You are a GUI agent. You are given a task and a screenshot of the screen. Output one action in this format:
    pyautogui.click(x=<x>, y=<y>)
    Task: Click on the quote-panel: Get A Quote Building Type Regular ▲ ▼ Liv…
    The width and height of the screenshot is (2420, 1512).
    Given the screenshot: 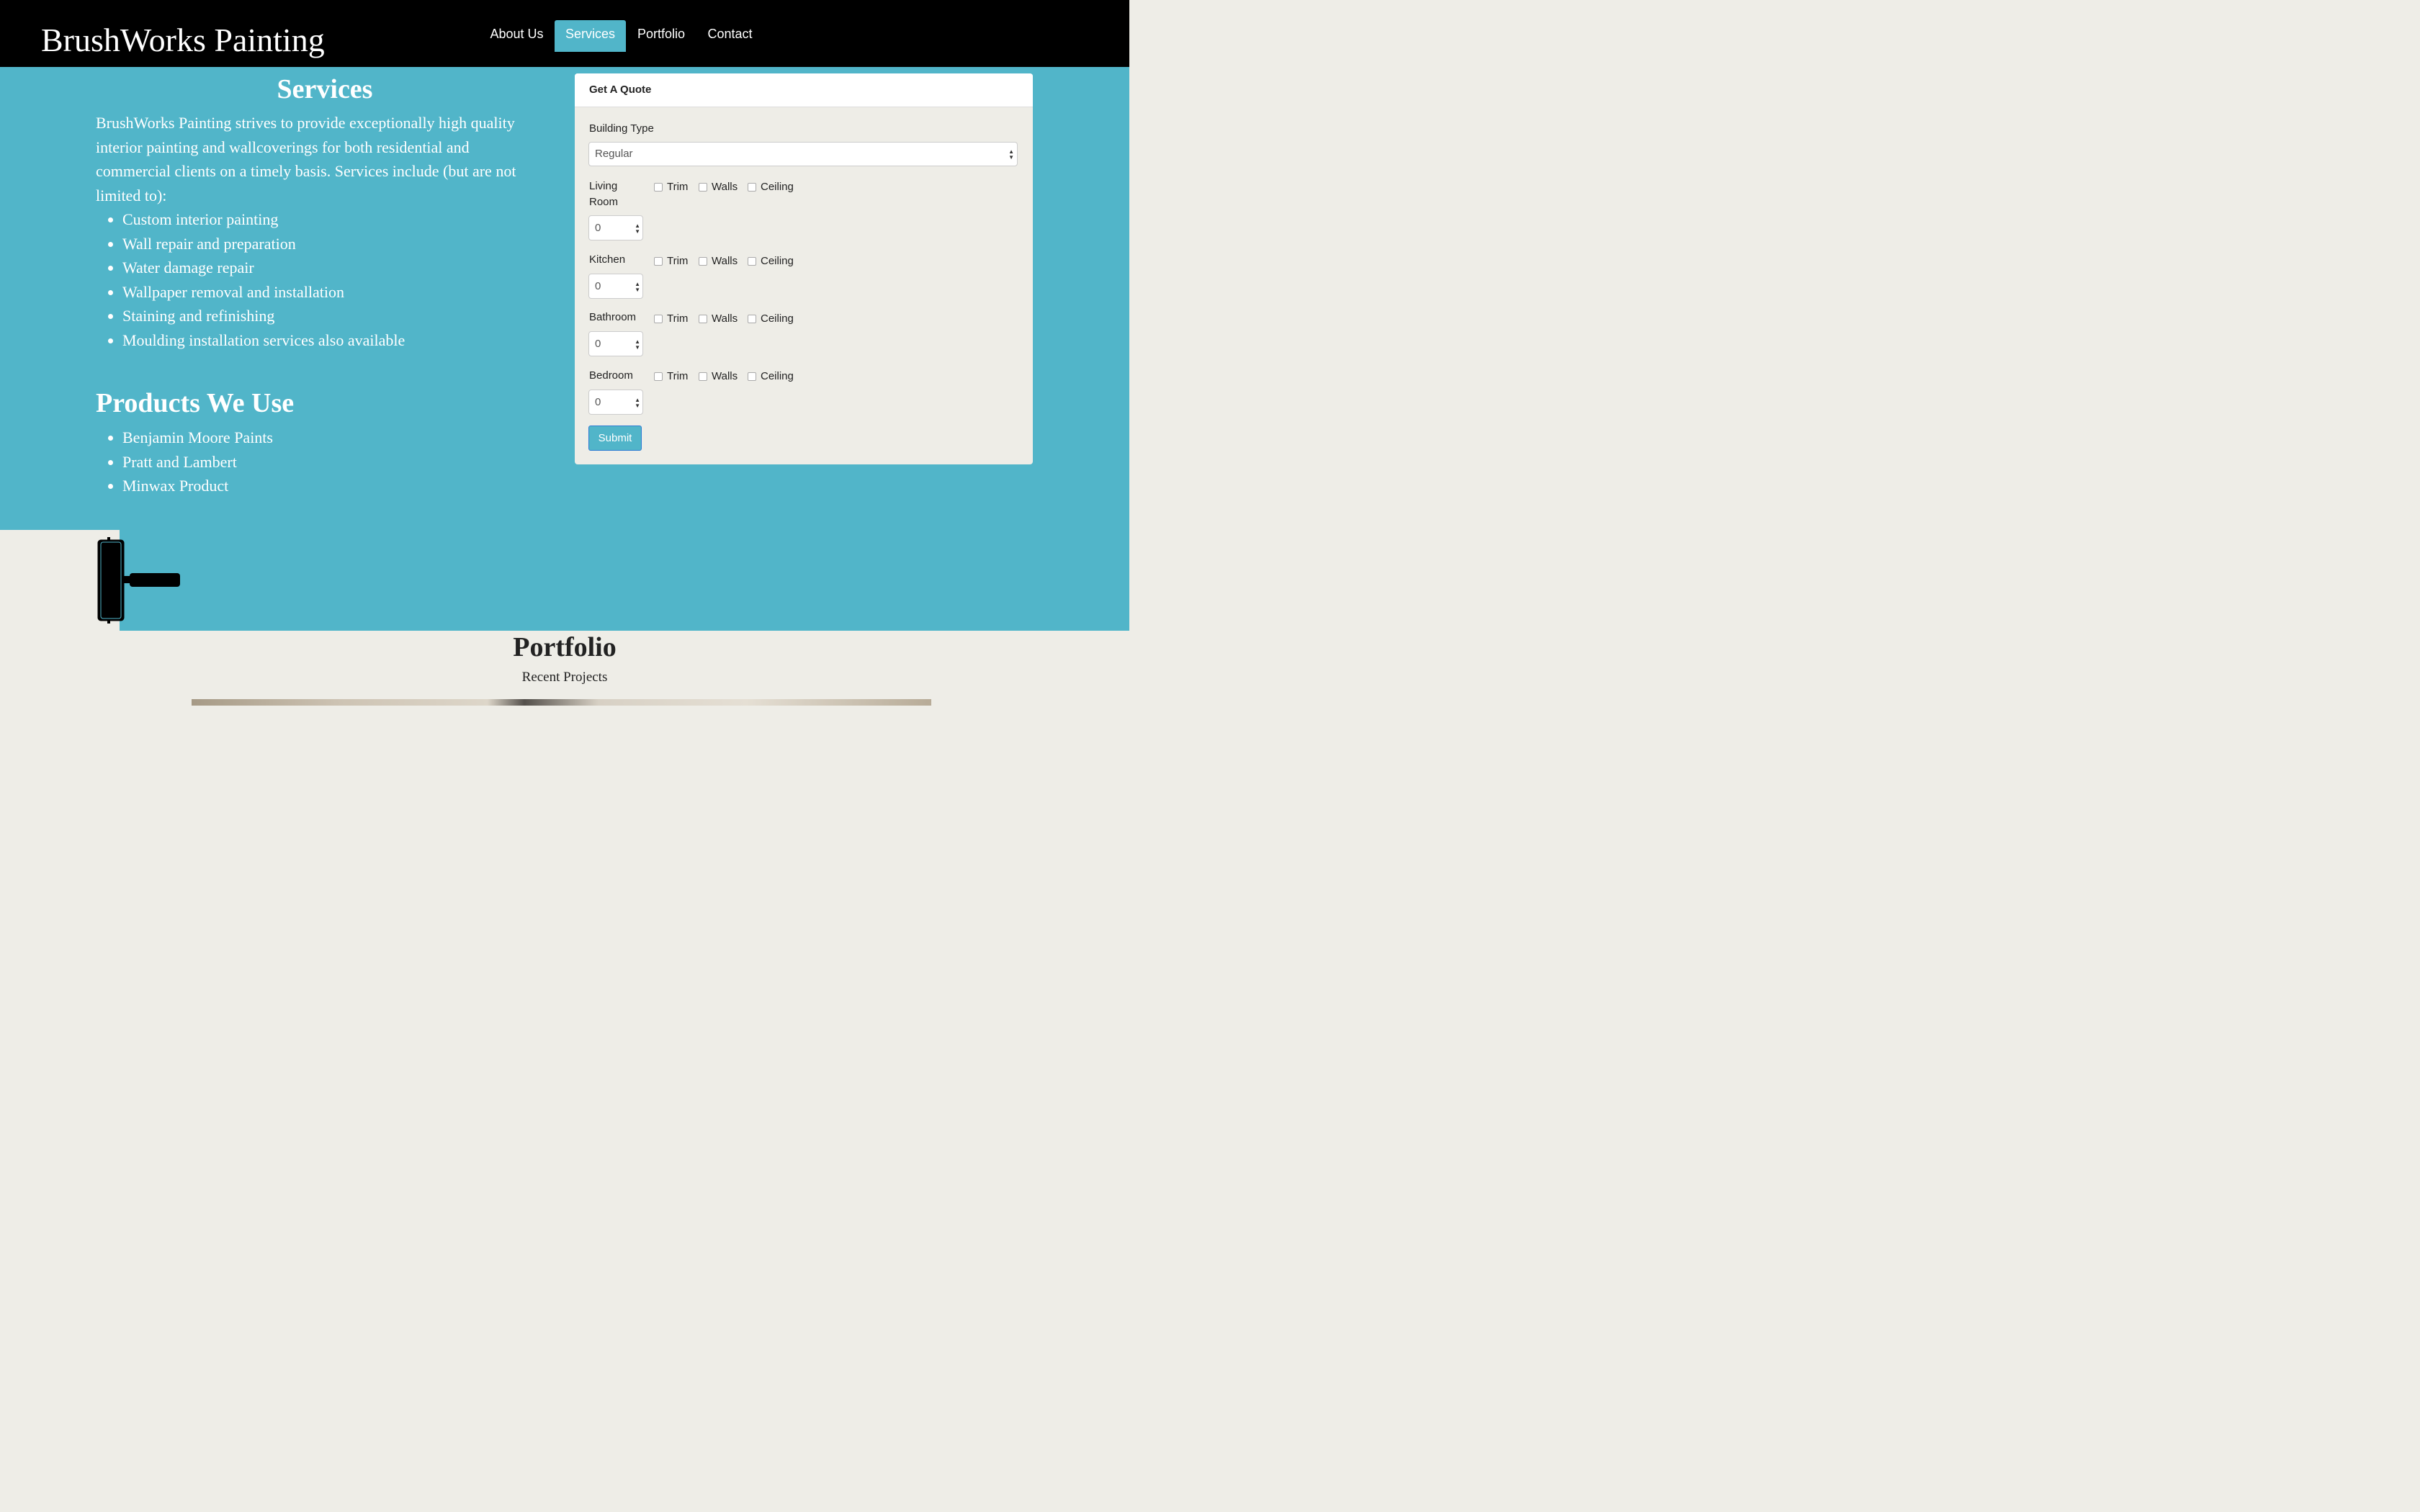 What is the action you would take?
    pyautogui.click(x=804, y=268)
    